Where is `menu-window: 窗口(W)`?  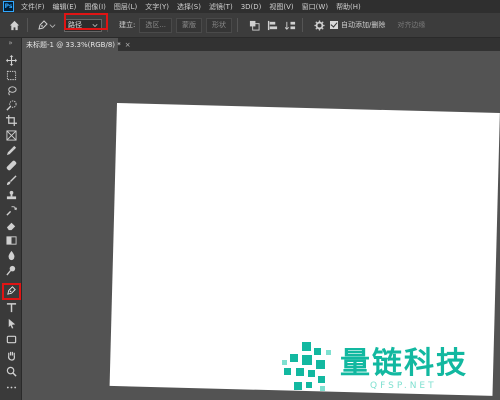
menu-window: 窗口(W) is located at coordinates (315, 7).